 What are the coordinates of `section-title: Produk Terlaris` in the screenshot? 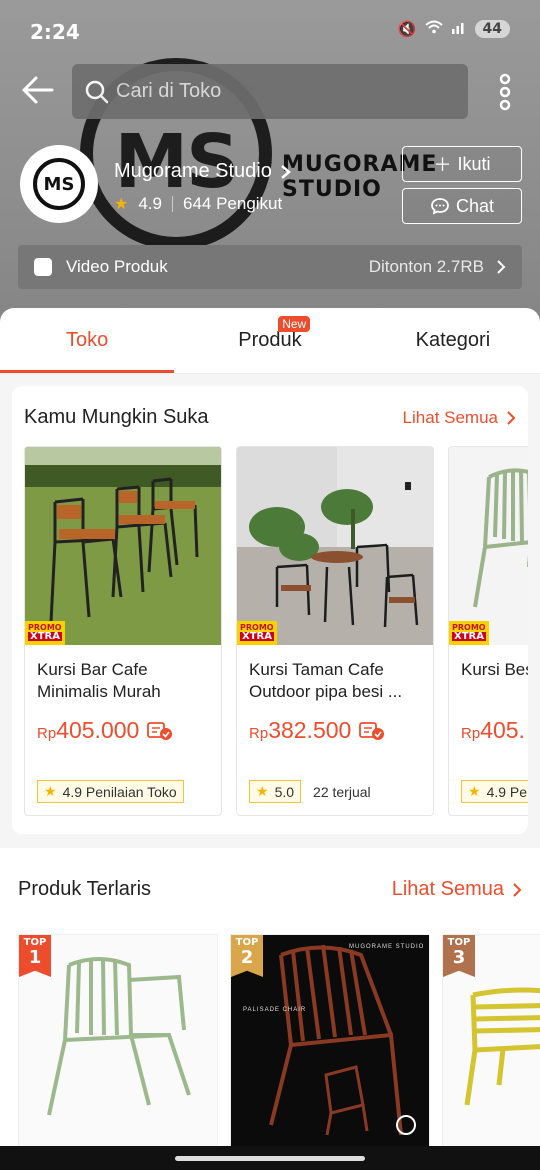 It's located at (85, 889).